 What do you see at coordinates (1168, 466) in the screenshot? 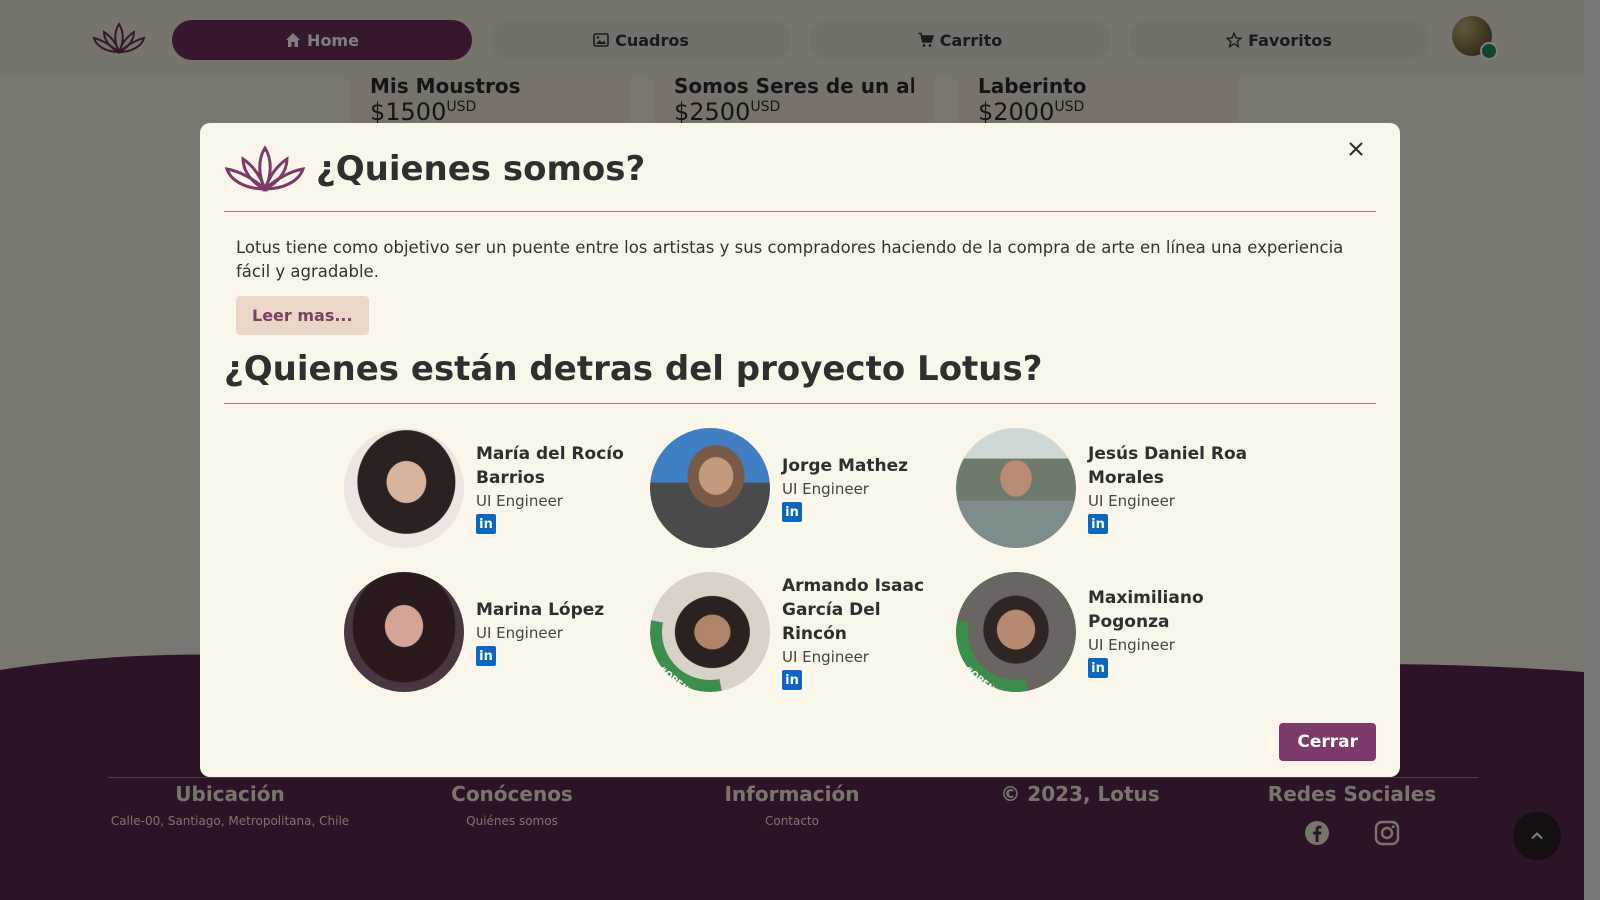
I see `member-name: Jesús Daniel Roa Morales` at bounding box center [1168, 466].